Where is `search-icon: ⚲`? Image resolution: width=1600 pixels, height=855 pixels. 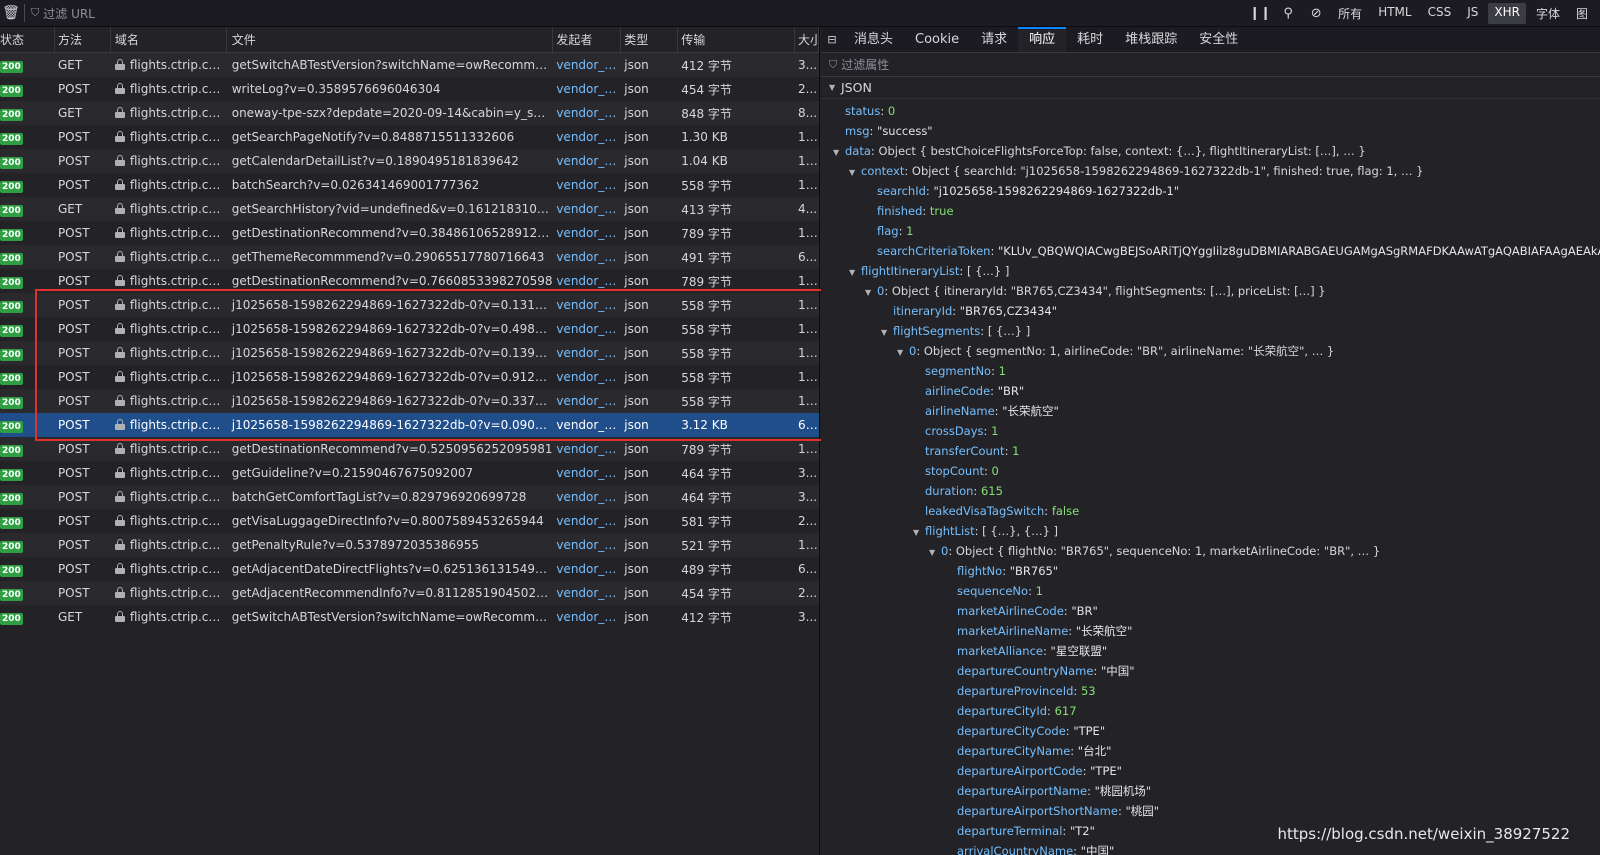
search-icon: ⚲ is located at coordinates (1288, 13).